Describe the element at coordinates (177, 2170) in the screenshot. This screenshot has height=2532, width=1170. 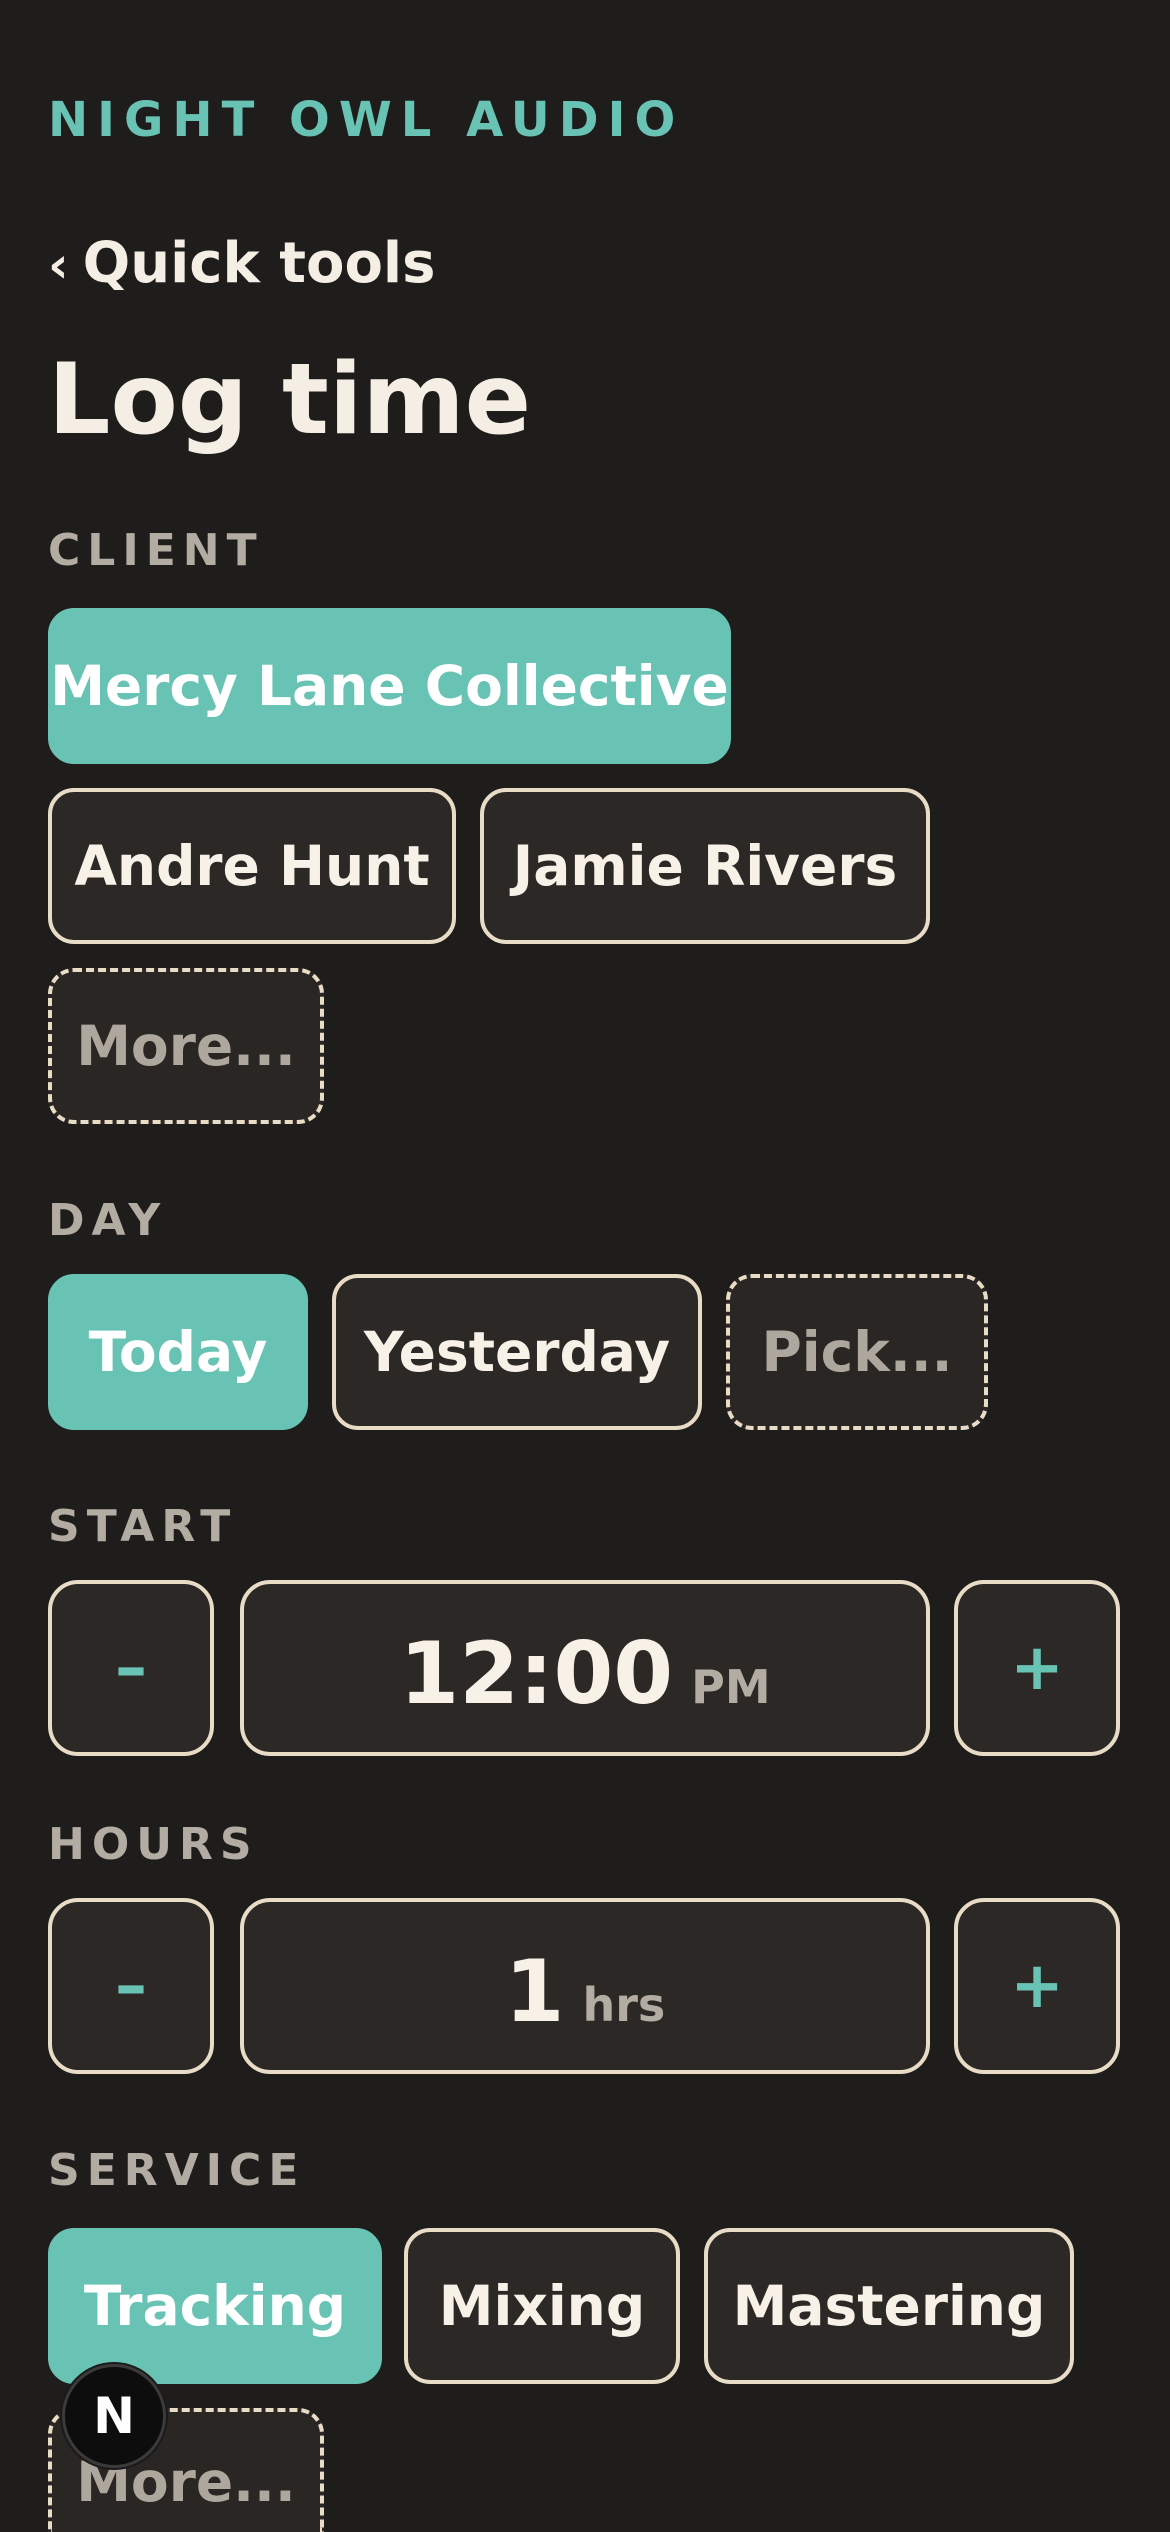
I see `service-section-label: SERVICE` at that location.